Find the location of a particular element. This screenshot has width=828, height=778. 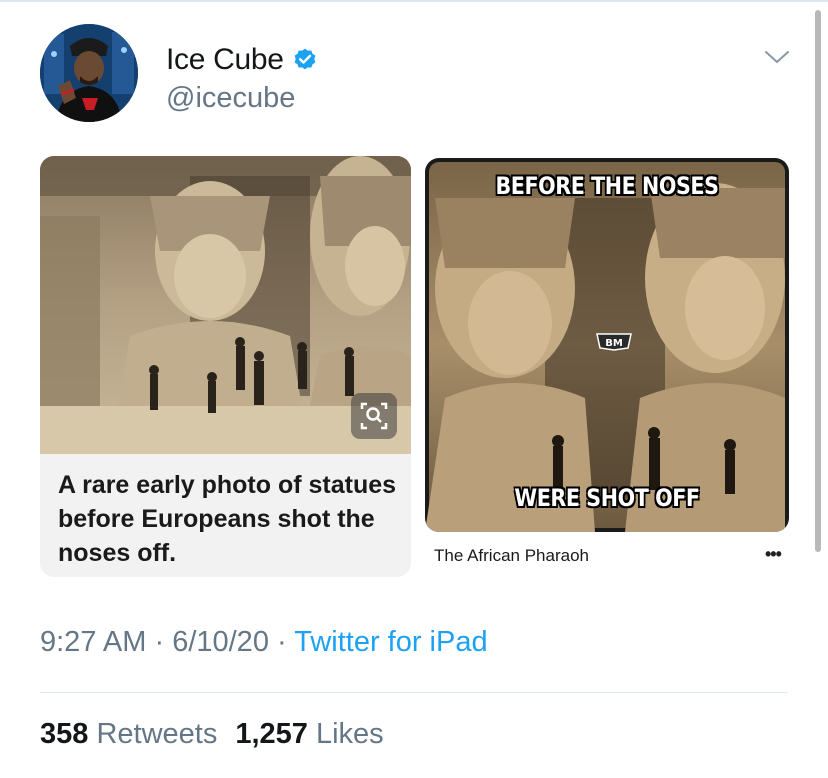

tweet-time: 9:27 AM is located at coordinates (93, 642).